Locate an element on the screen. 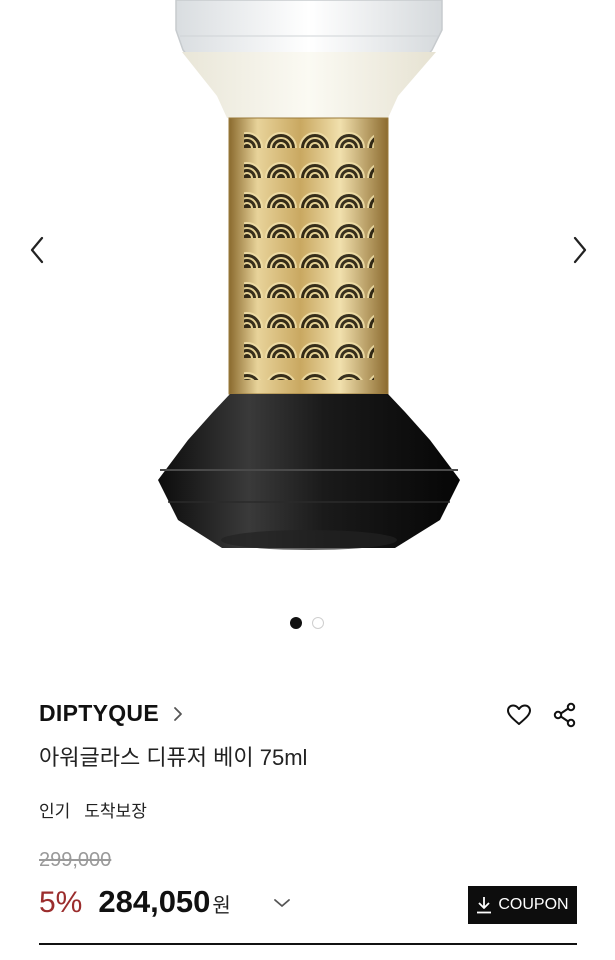  tag-popular: 인기 is located at coordinates (55, 811).